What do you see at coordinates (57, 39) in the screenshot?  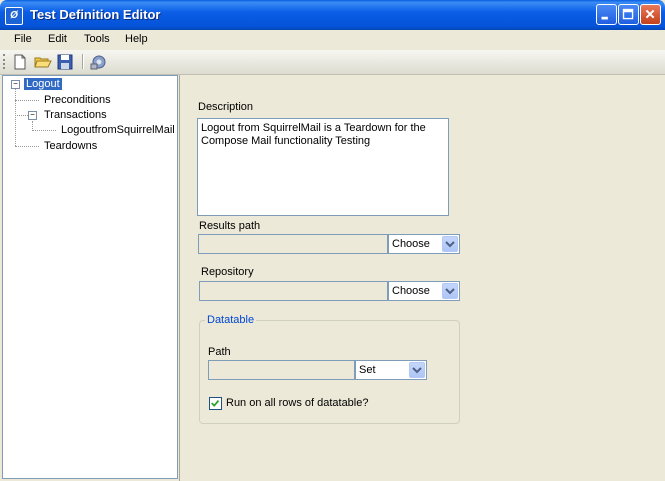 I see `menu-edit: Edit` at bounding box center [57, 39].